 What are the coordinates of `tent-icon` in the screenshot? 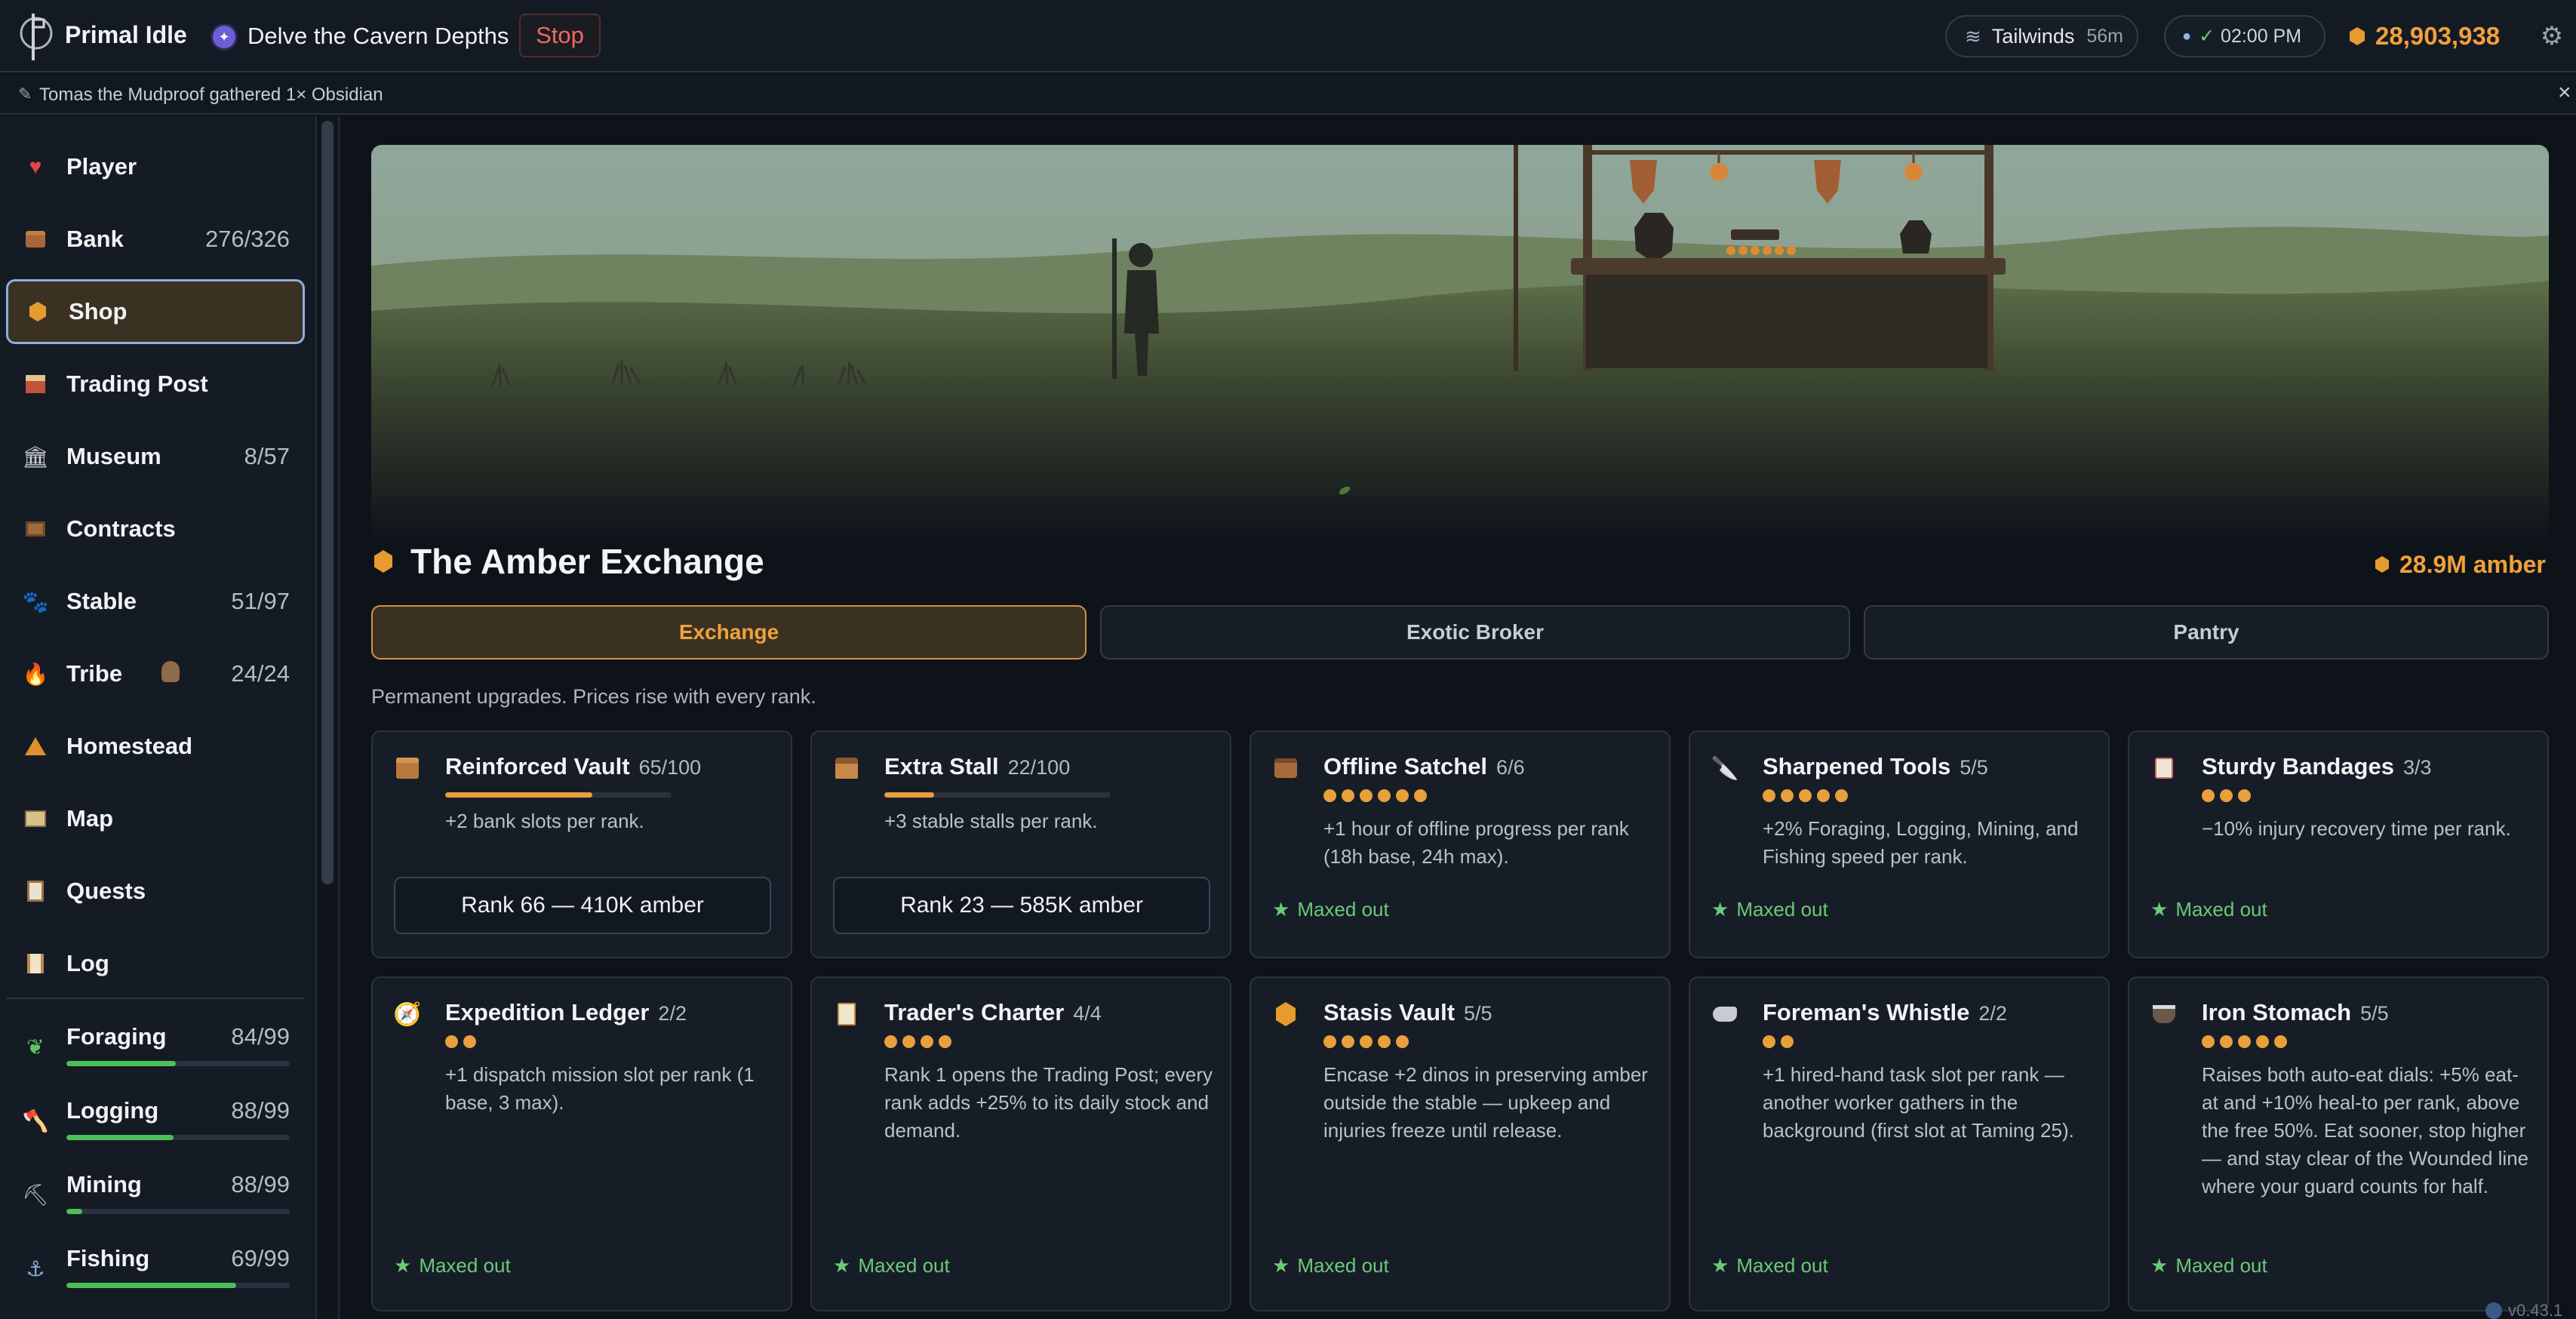 It's located at (35, 746).